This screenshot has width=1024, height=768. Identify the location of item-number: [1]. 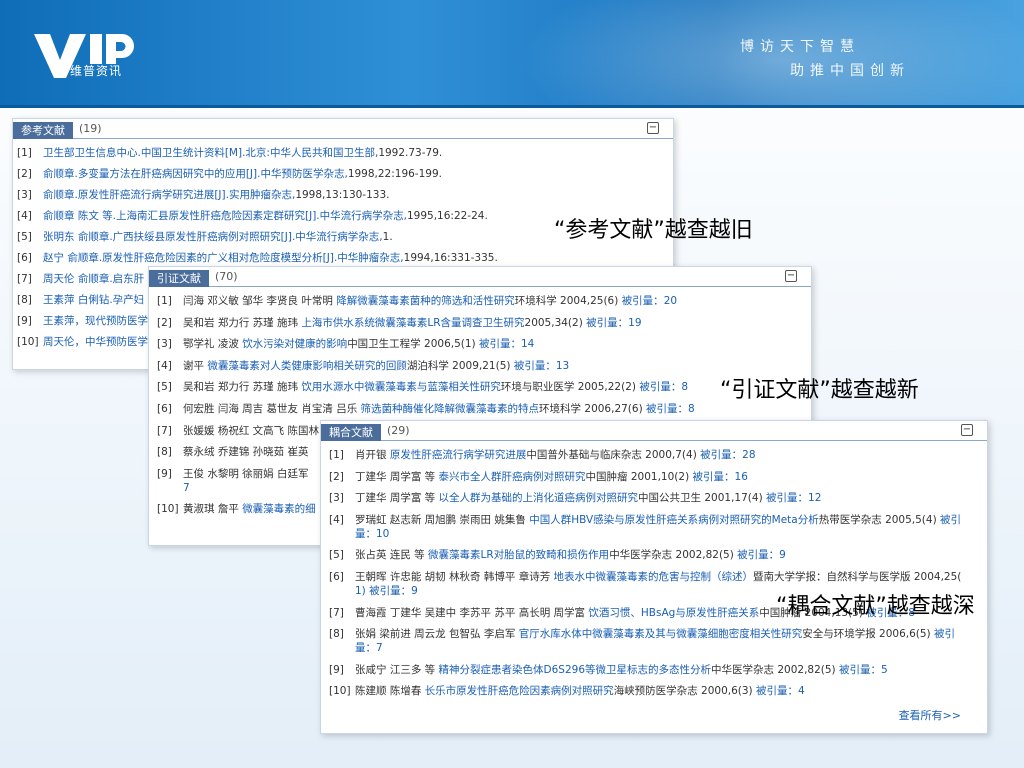
(164, 301).